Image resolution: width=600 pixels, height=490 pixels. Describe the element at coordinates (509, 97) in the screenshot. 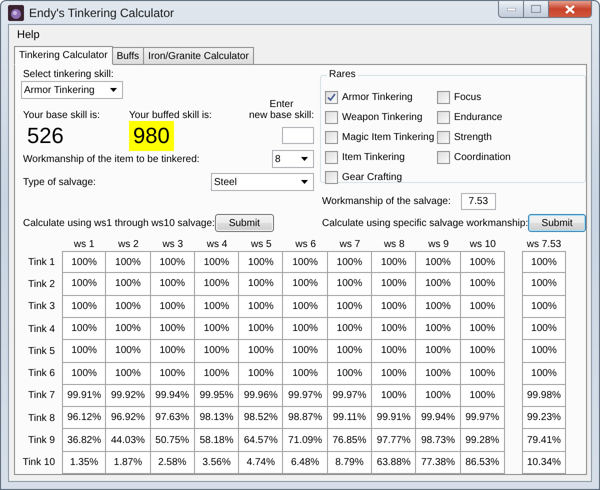

I see `rare-checkbox: Focus` at that location.